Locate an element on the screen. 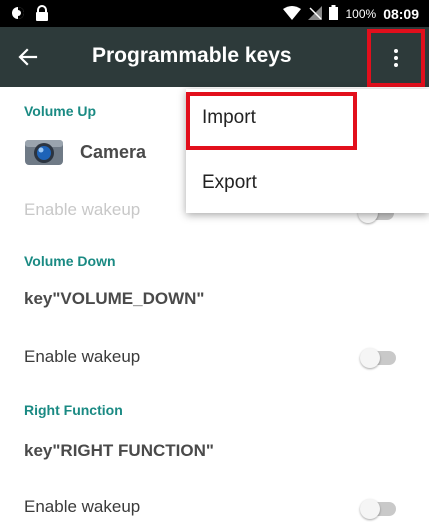 The height and width of the screenshot is (522, 429). status-bar: 100% 08:09 is located at coordinates (214, 13).